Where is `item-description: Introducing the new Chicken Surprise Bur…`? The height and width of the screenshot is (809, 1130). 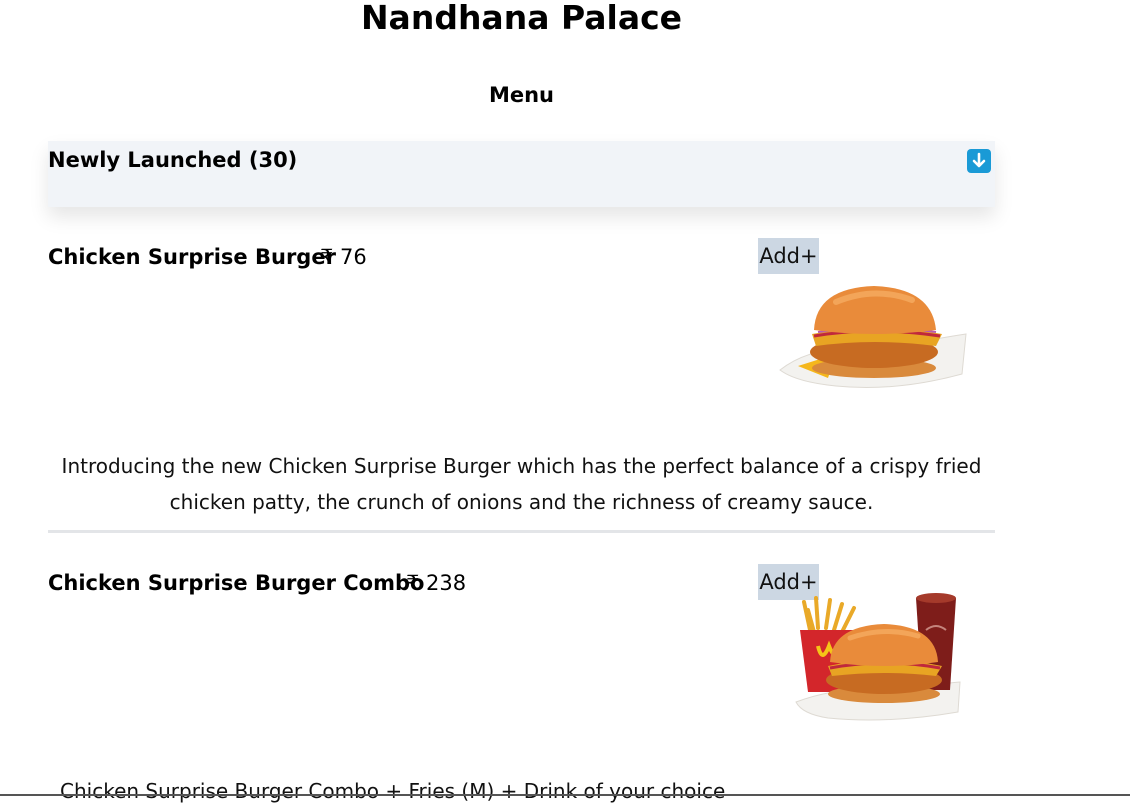 item-description: Introducing the new Chicken Surprise Bur… is located at coordinates (521, 484).